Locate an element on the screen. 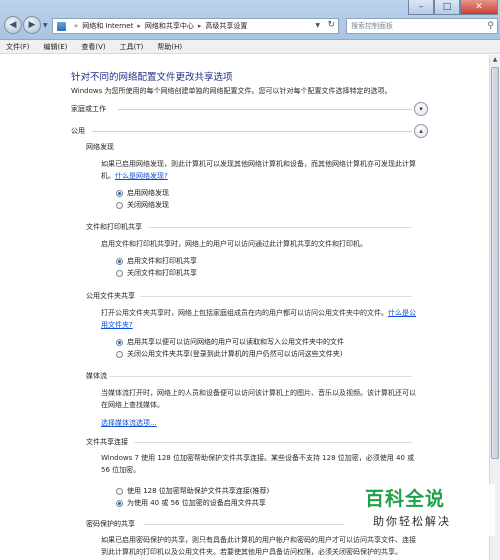 The width and height of the screenshot is (500, 560). menu-tools: 工具(T) is located at coordinates (132, 47).